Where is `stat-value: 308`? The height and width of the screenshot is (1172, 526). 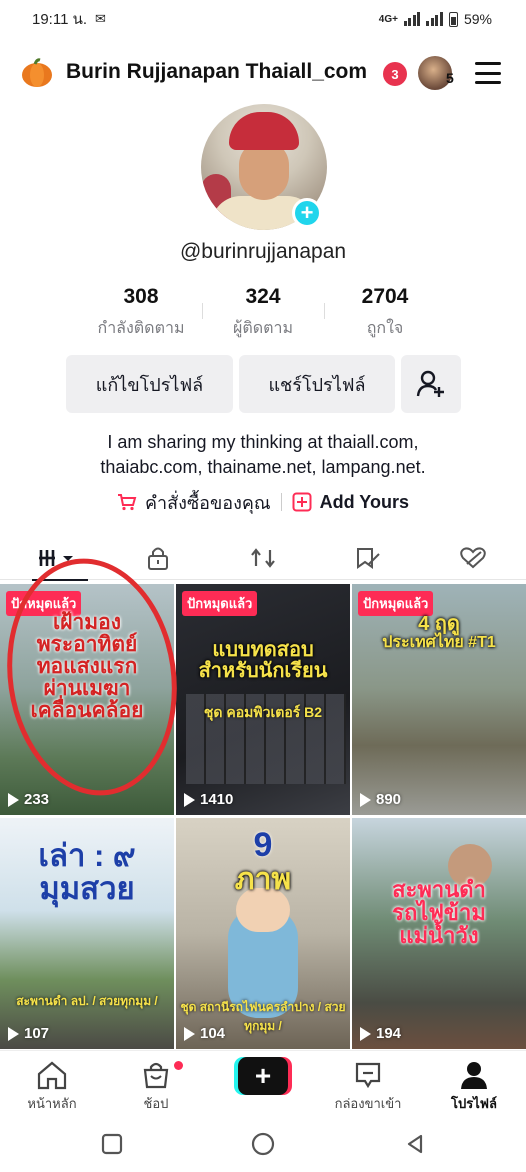 stat-value: 308 is located at coordinates (141, 296).